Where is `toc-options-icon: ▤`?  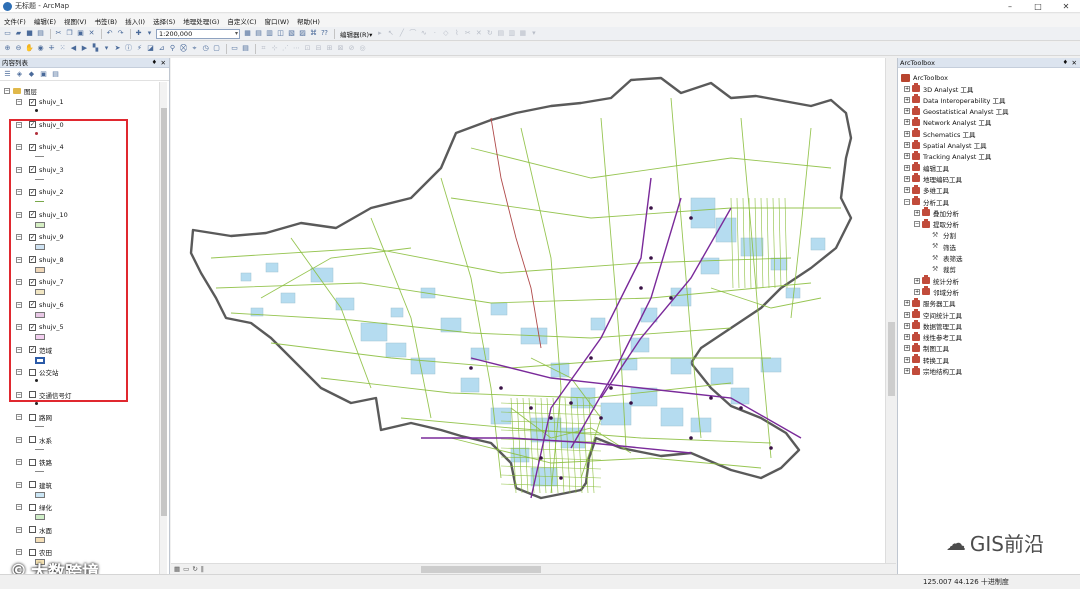
toc-options-icon: ▤ is located at coordinates (55, 74).